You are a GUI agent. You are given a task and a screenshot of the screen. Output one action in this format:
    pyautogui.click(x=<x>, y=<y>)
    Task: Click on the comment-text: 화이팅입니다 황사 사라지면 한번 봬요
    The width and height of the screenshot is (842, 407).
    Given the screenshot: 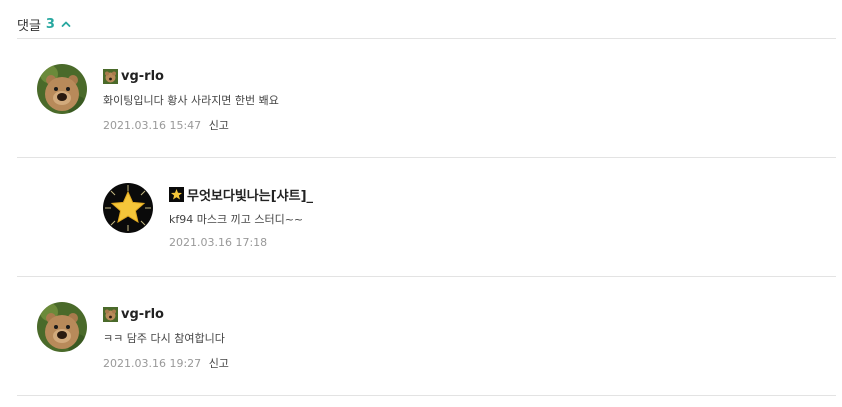 What is the action you would take?
    pyautogui.click(x=191, y=100)
    